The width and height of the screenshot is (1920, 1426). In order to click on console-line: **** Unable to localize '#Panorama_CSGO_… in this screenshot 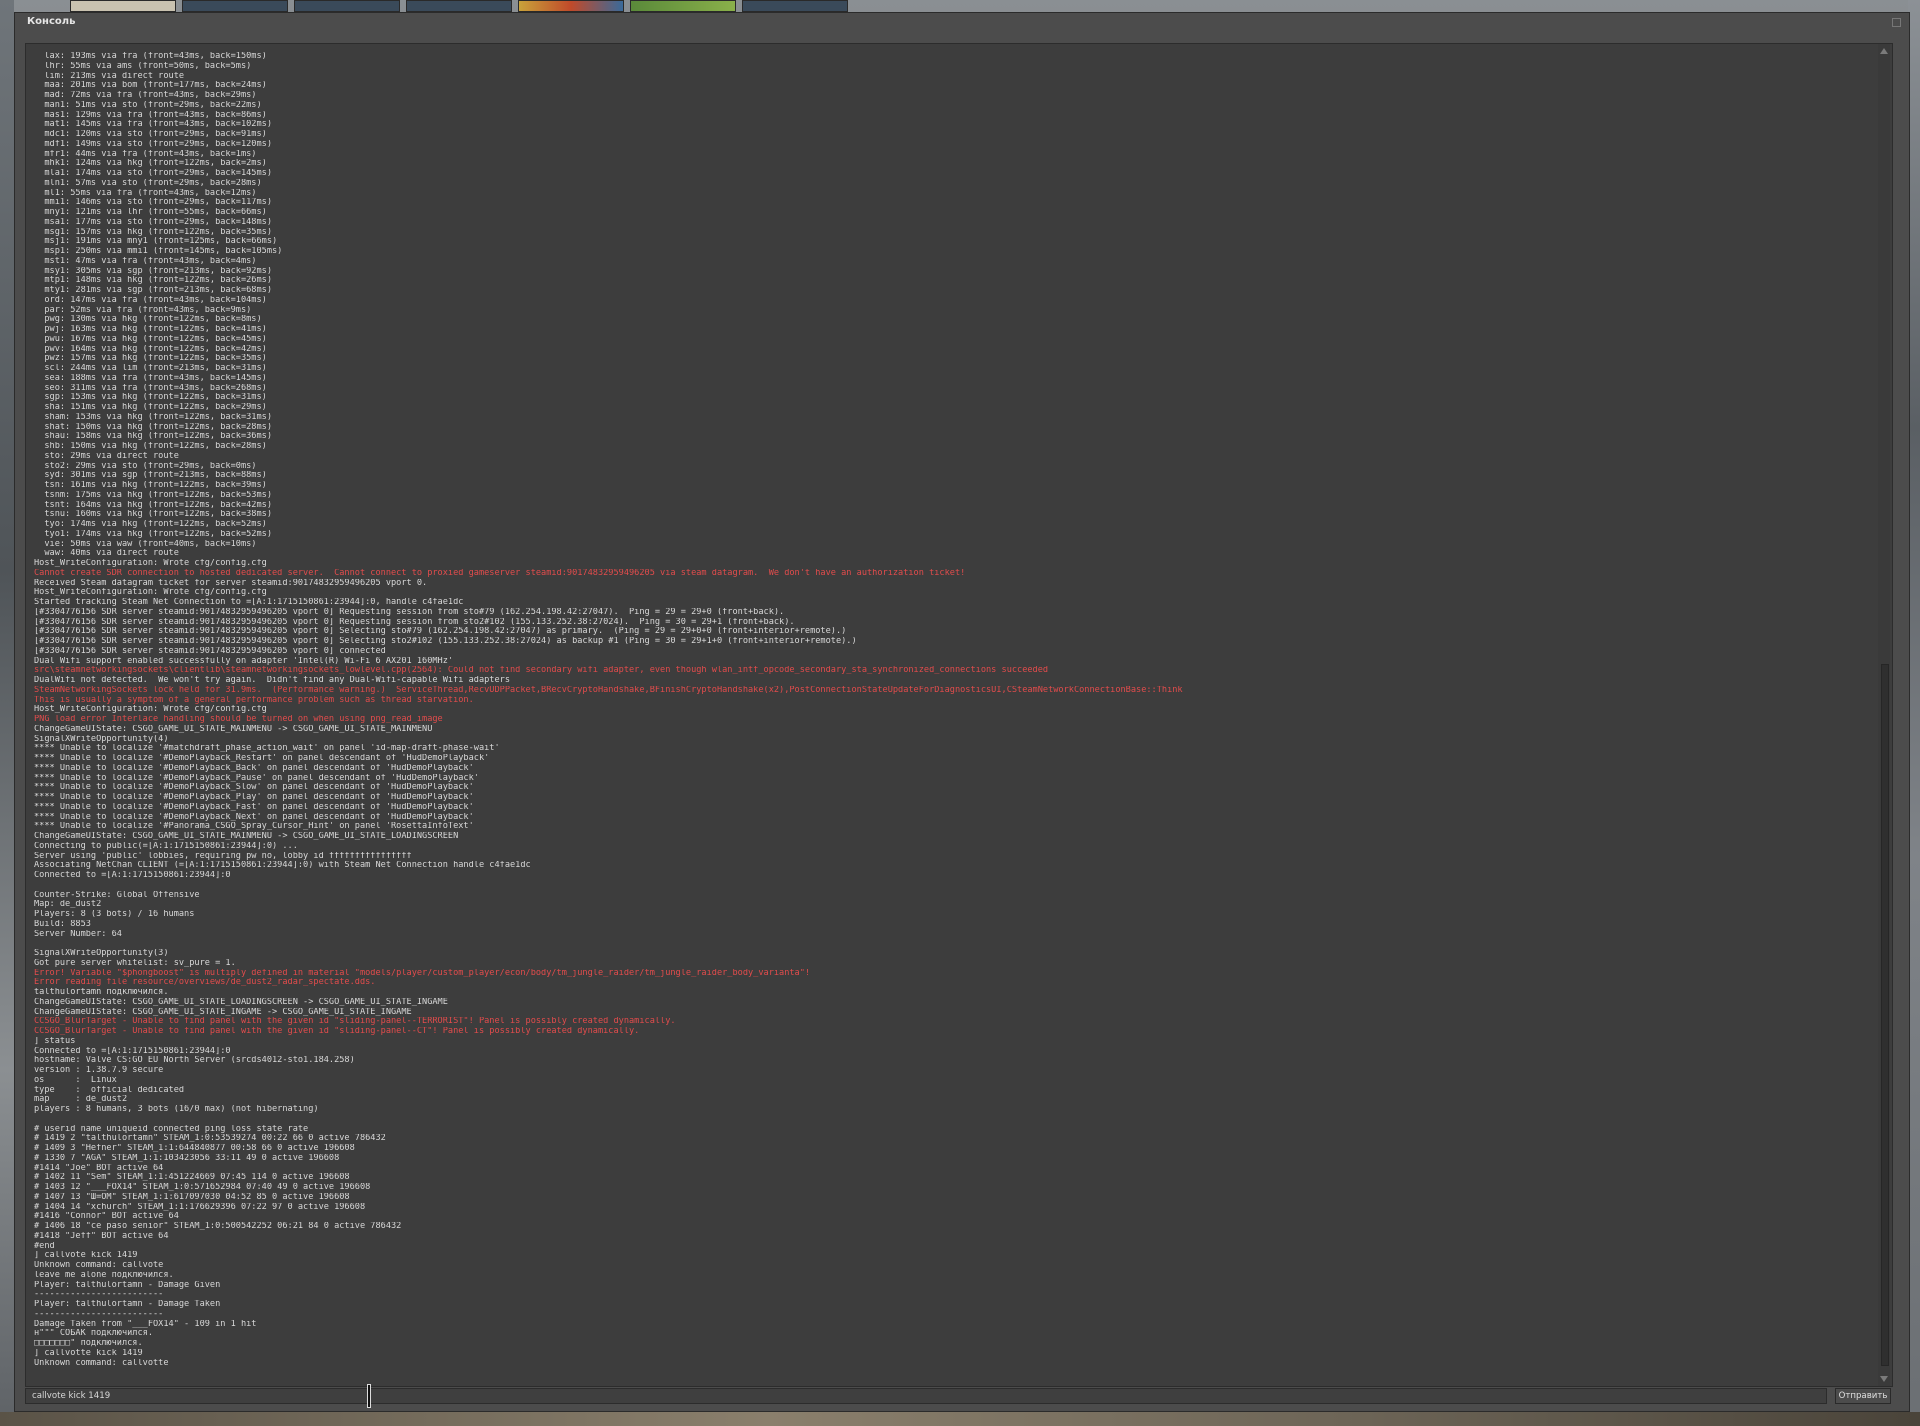, I will do `click(254, 827)`.